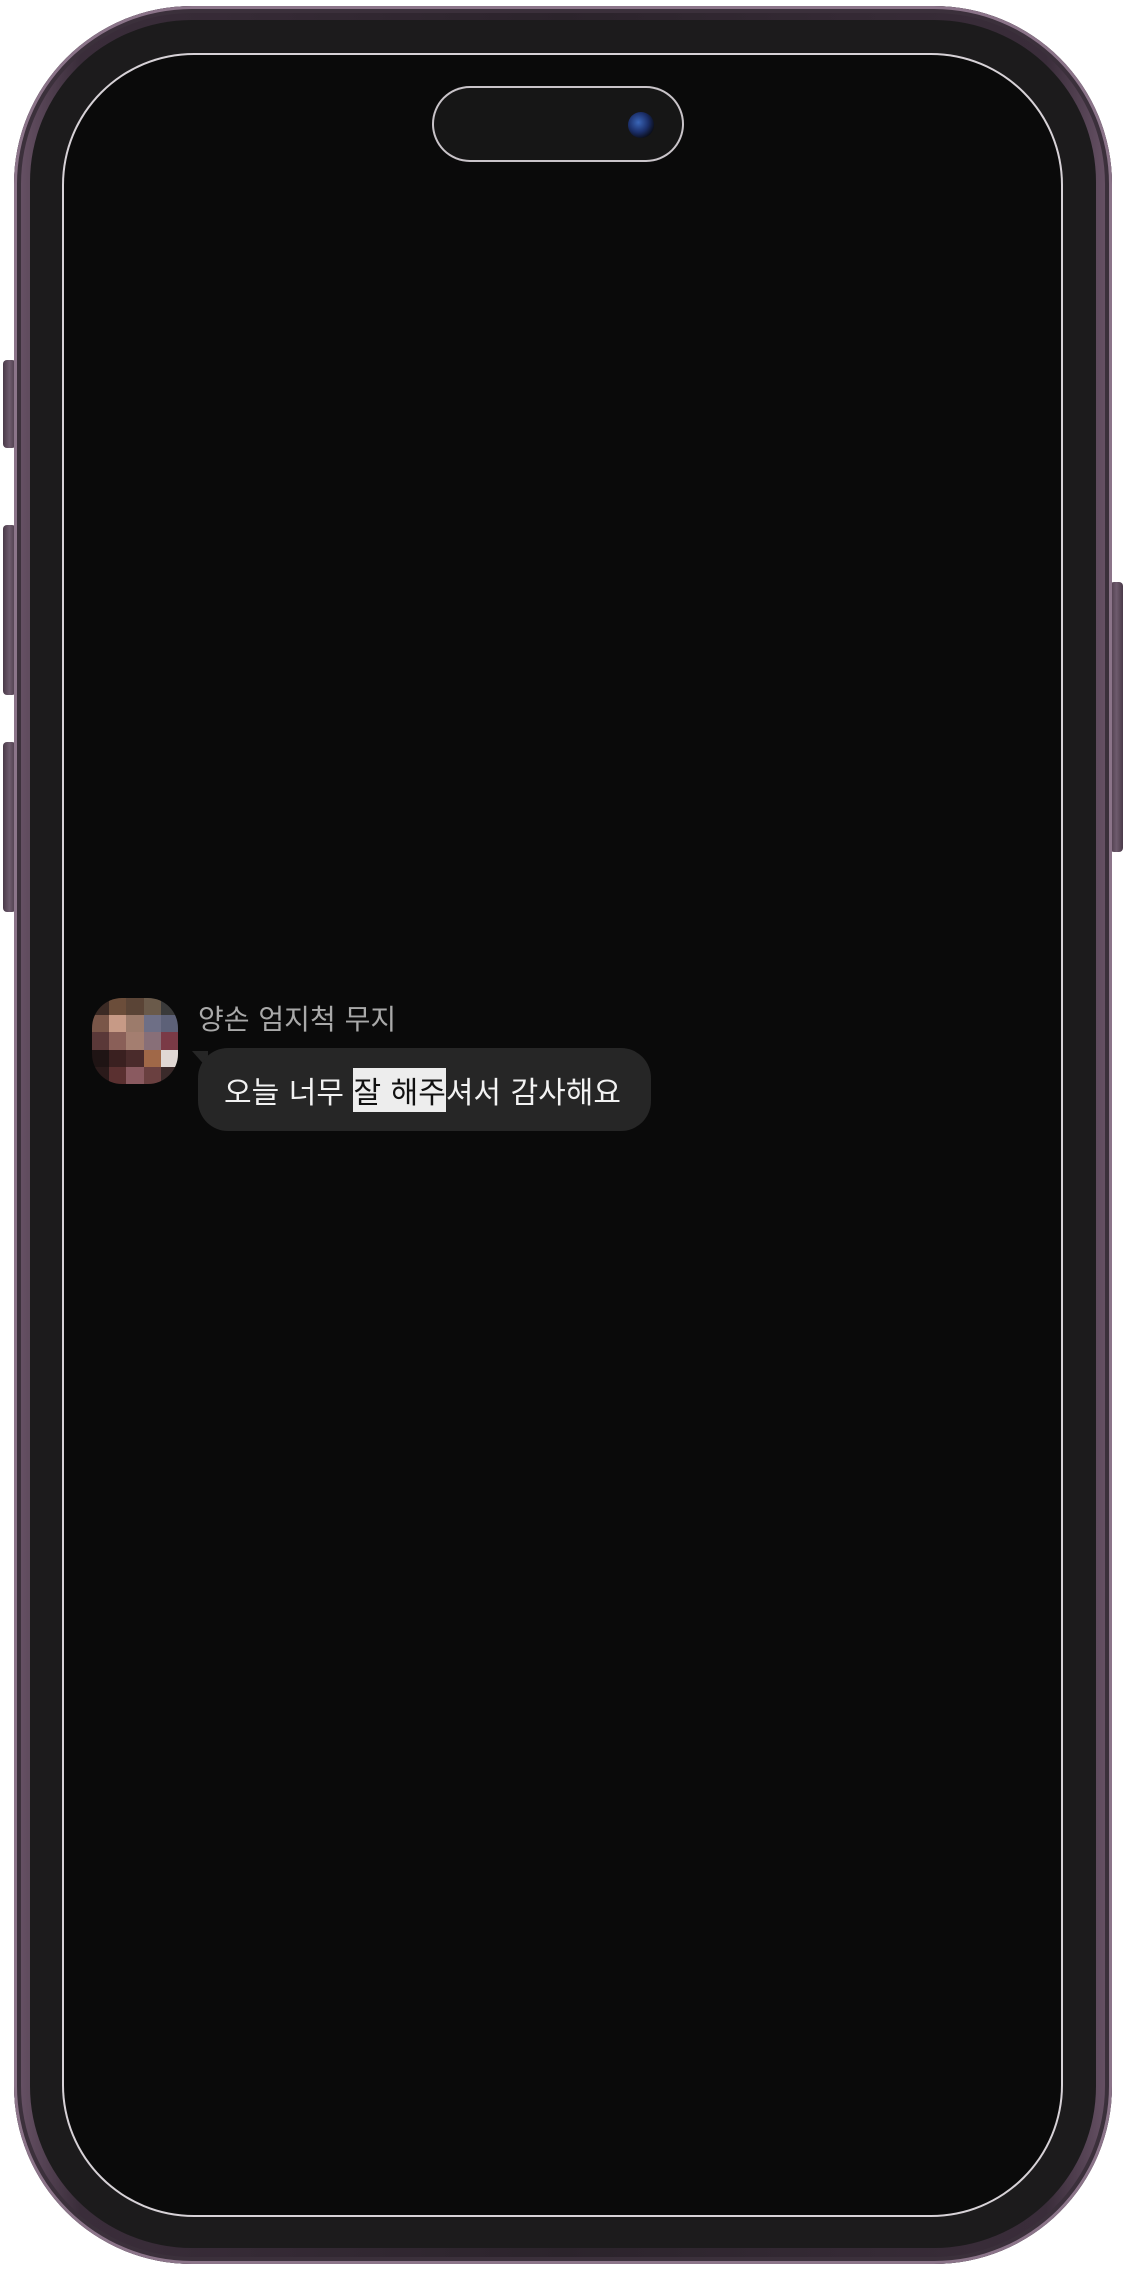 This screenshot has width=1125, height=2269. Describe the element at coordinates (533, 1093) in the screenshot. I see `message-text-after: 셔서 감사해요` at that location.